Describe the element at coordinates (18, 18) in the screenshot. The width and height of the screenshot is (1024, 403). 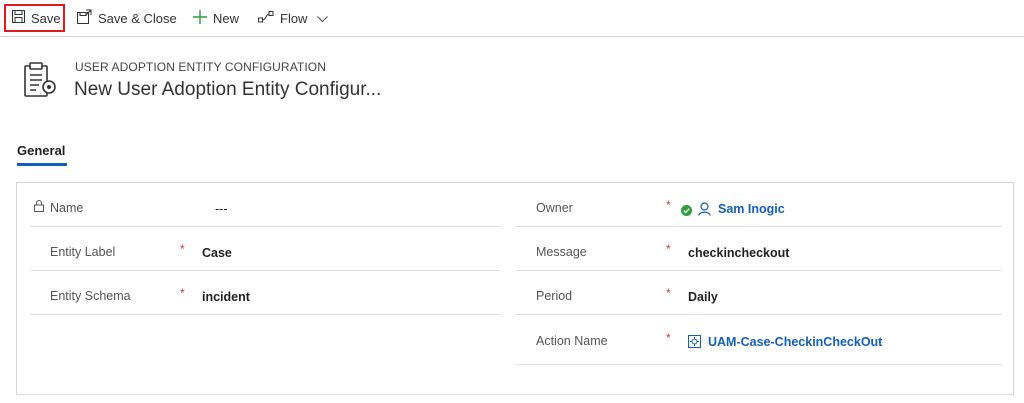
I see `save-icon` at that location.